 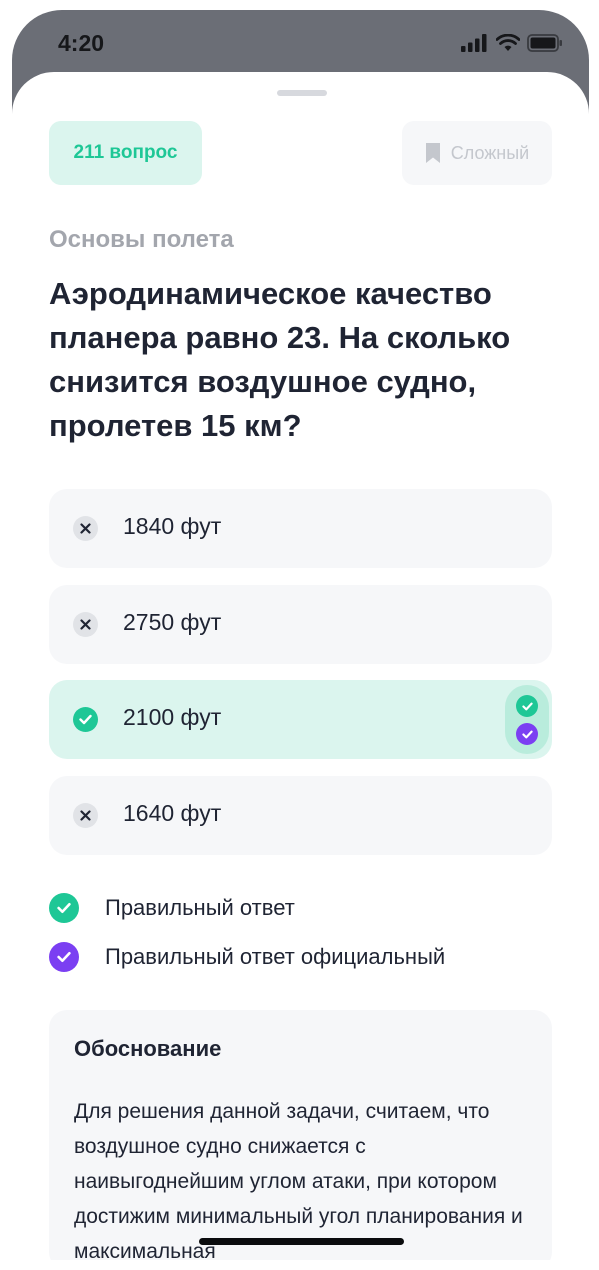 I want to click on question-number-label: 211 вопрос, so click(x=125, y=152).